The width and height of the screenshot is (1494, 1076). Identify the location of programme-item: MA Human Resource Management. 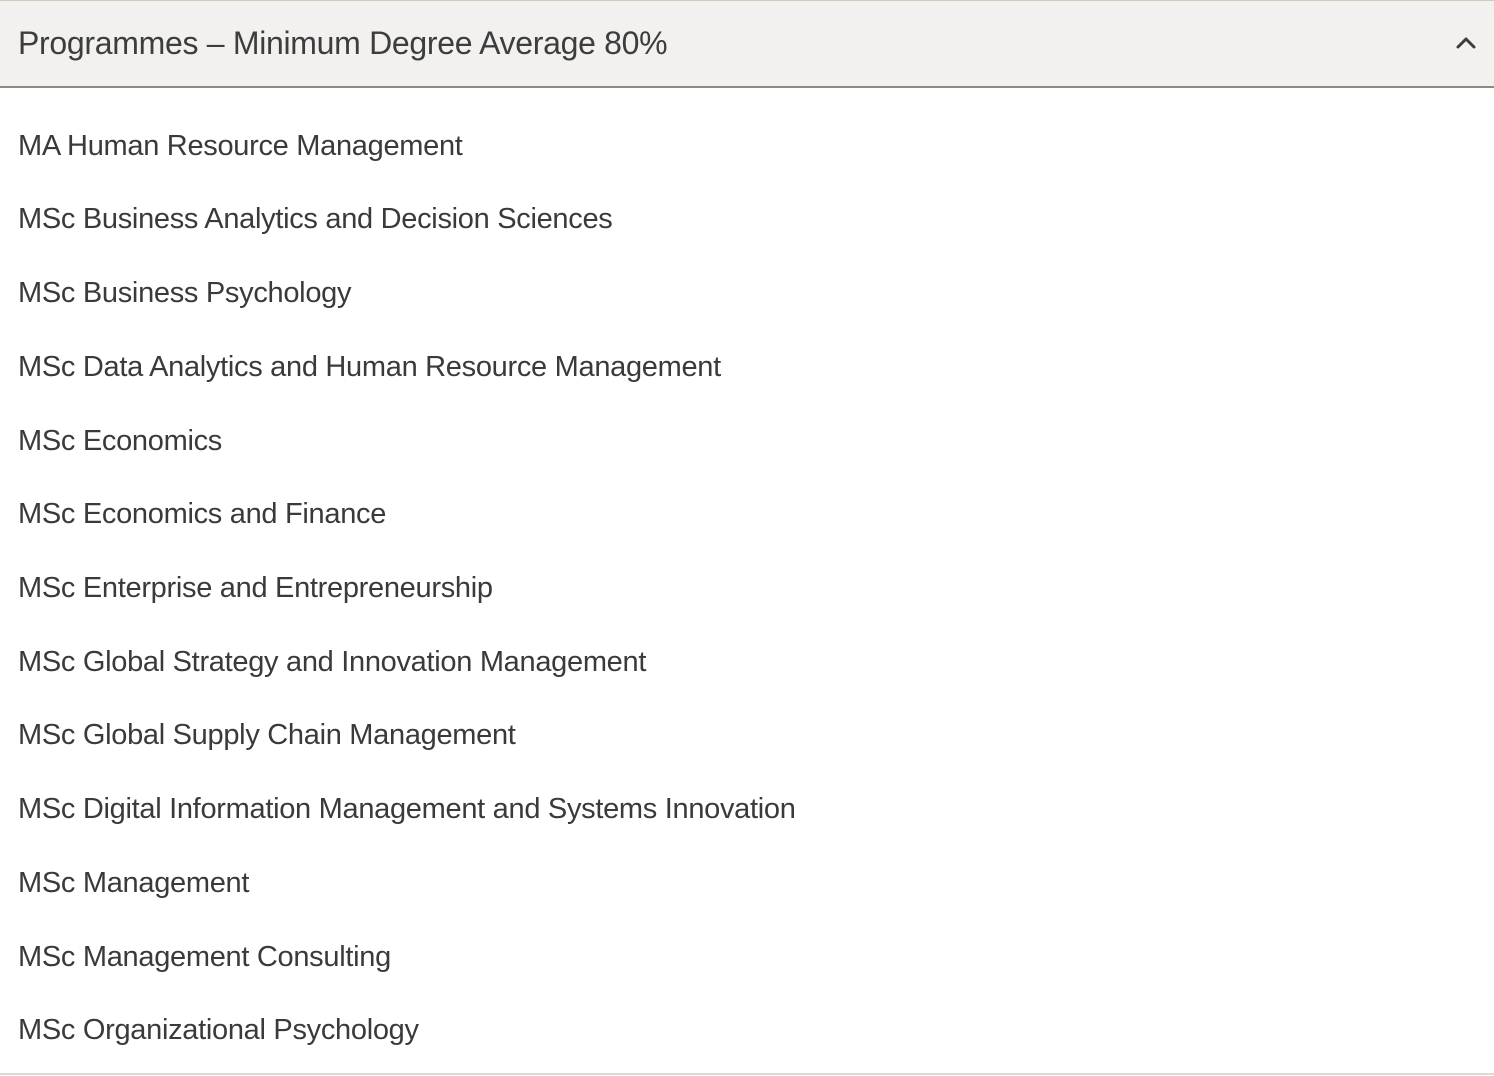
(240, 145).